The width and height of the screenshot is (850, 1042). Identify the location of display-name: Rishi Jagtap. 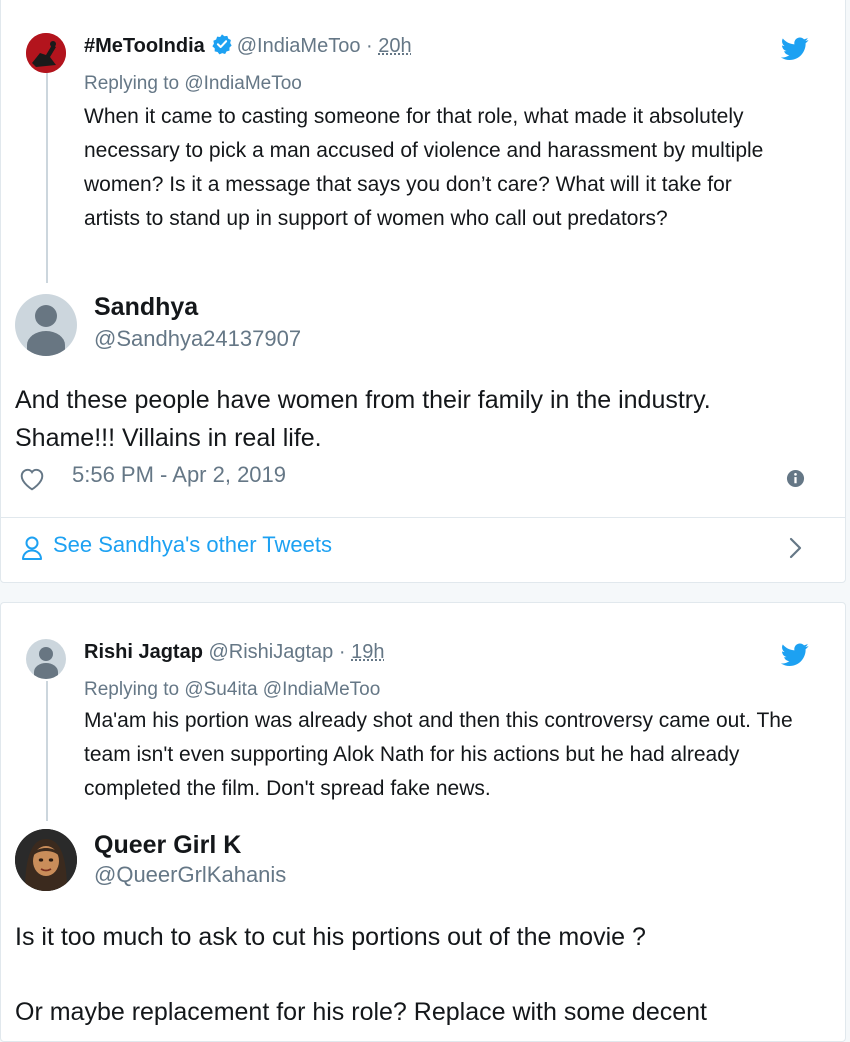
(143, 652).